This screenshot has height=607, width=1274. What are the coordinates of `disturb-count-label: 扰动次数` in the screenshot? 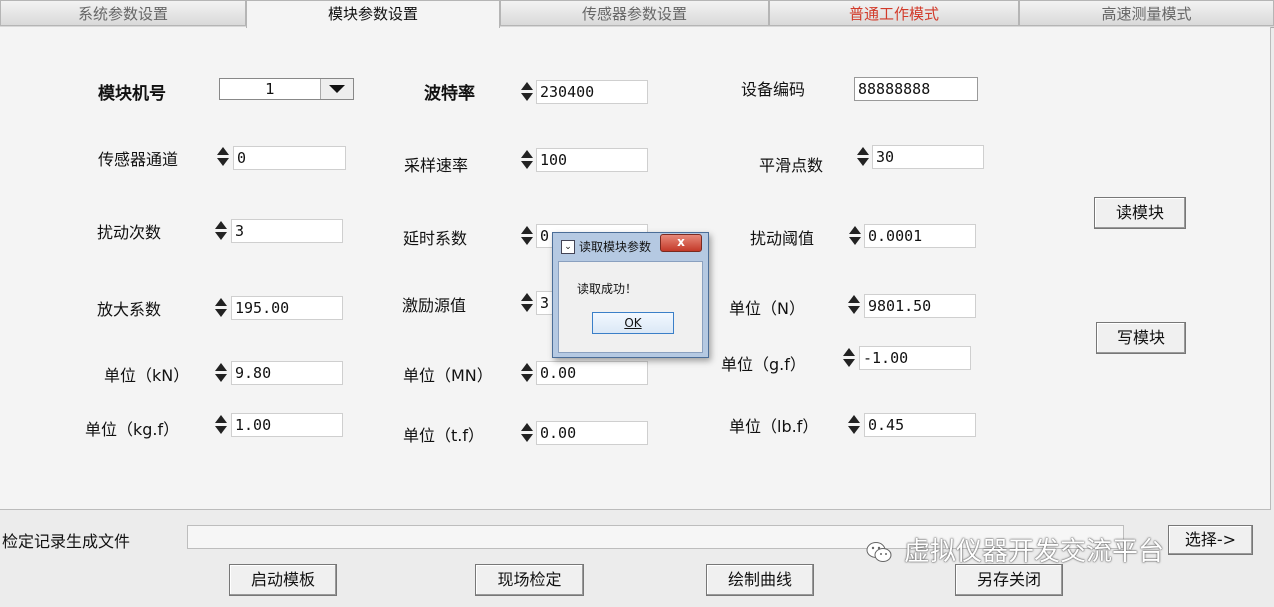 It's located at (129, 232).